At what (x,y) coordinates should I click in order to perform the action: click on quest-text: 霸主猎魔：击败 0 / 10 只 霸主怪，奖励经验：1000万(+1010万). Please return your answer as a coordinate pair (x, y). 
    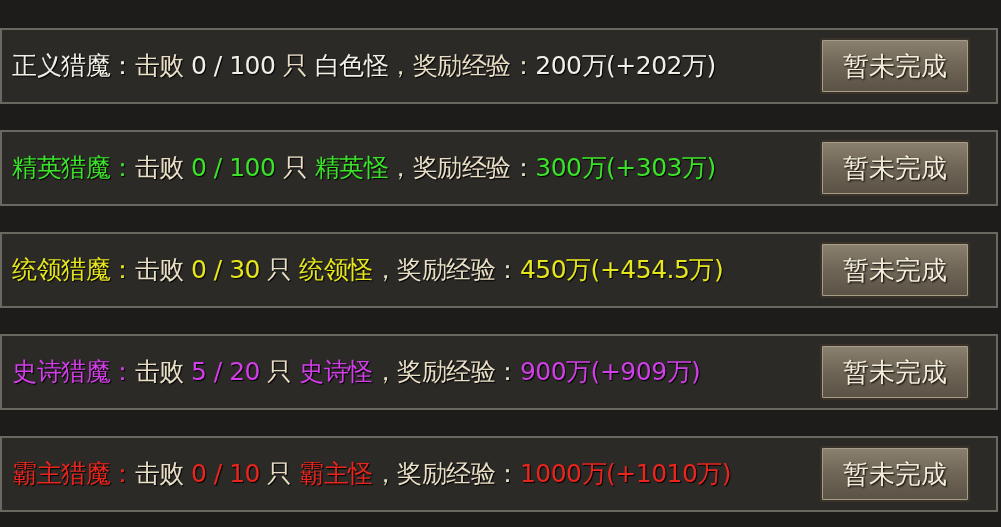
    Looking at the image, I should click on (372, 474).